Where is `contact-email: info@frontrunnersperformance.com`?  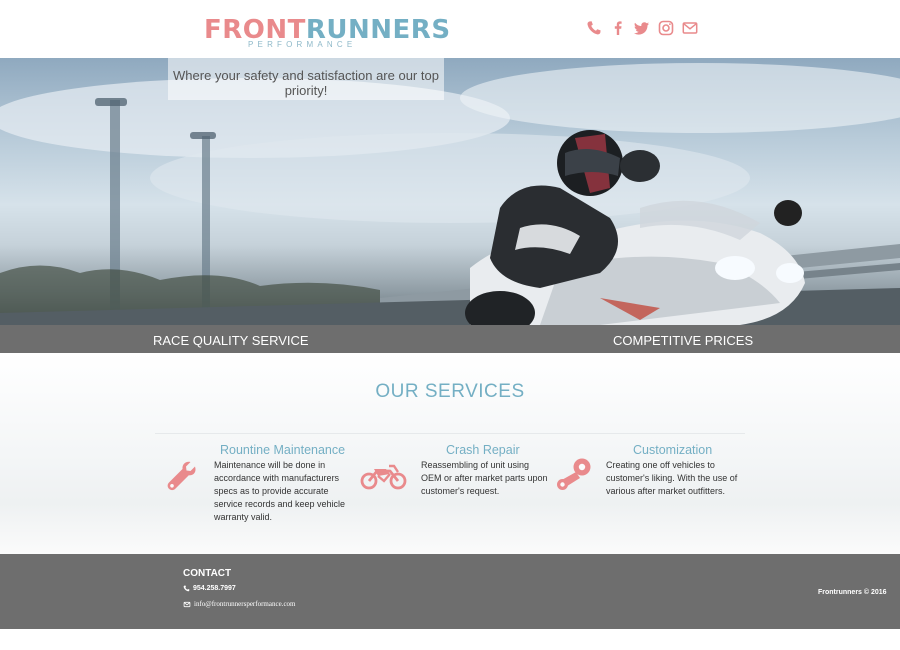
contact-email: info@frontrunnersperformance.com is located at coordinates (239, 604).